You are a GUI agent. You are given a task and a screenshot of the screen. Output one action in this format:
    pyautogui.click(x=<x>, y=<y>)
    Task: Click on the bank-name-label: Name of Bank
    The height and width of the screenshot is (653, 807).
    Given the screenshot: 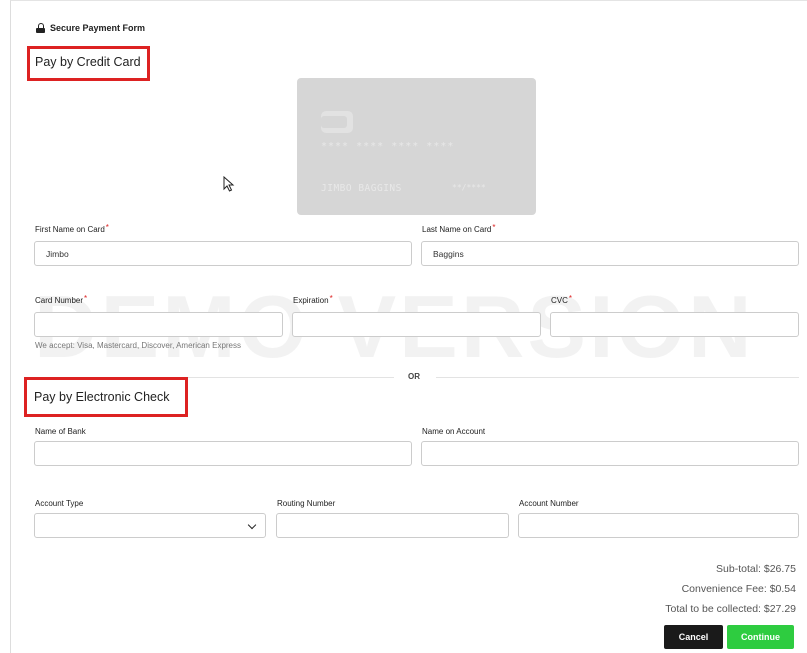 What is the action you would take?
    pyautogui.click(x=60, y=431)
    